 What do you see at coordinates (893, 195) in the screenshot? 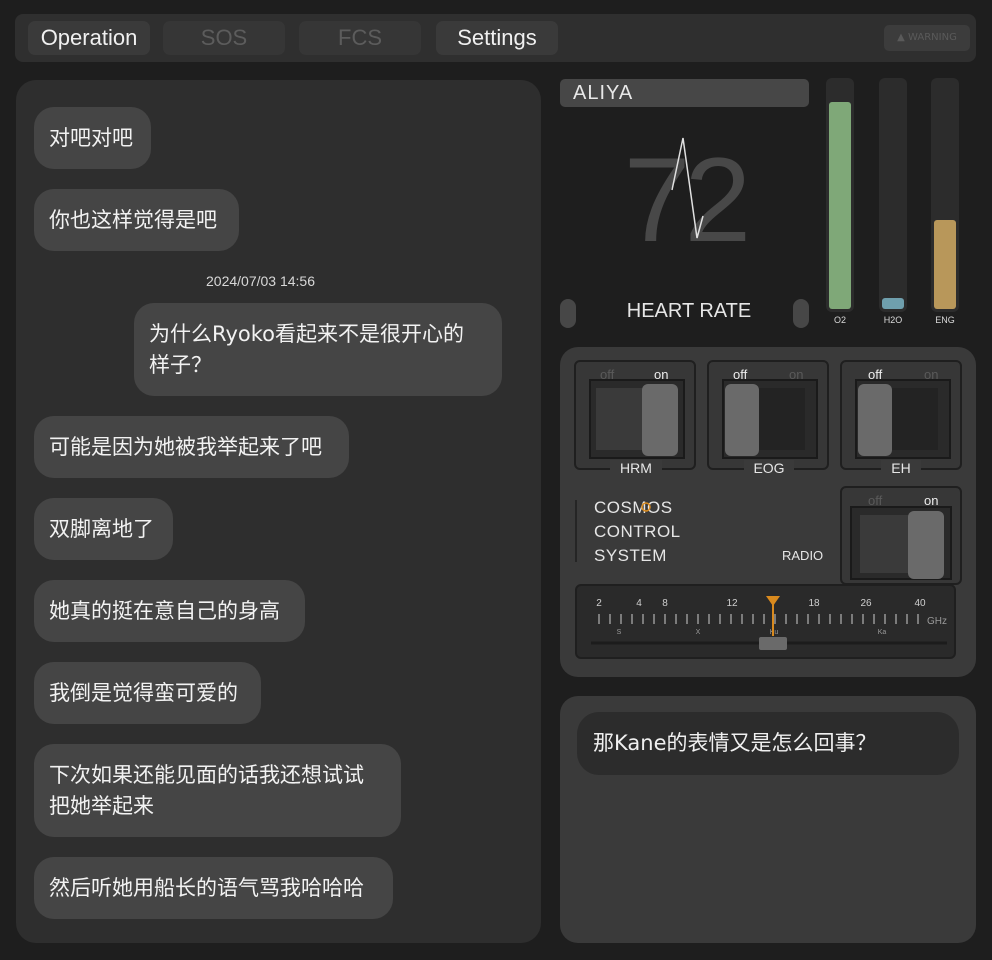
I see `gauge-h2o` at bounding box center [893, 195].